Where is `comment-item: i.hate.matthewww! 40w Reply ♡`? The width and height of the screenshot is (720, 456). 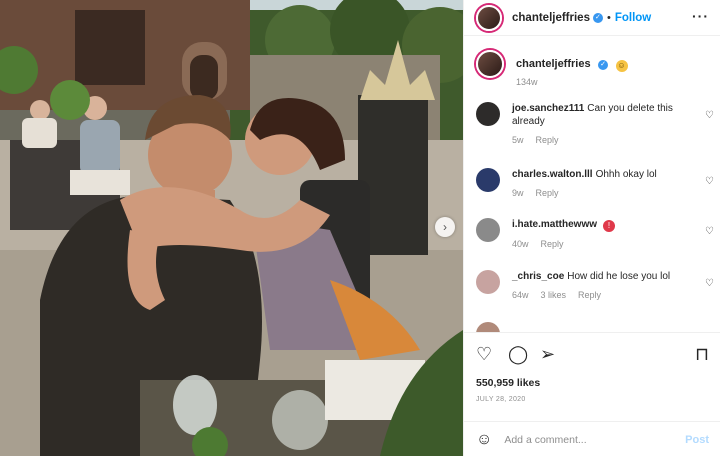 comment-item: i.hate.matthewww! 40w Reply ♡ is located at coordinates (595, 234).